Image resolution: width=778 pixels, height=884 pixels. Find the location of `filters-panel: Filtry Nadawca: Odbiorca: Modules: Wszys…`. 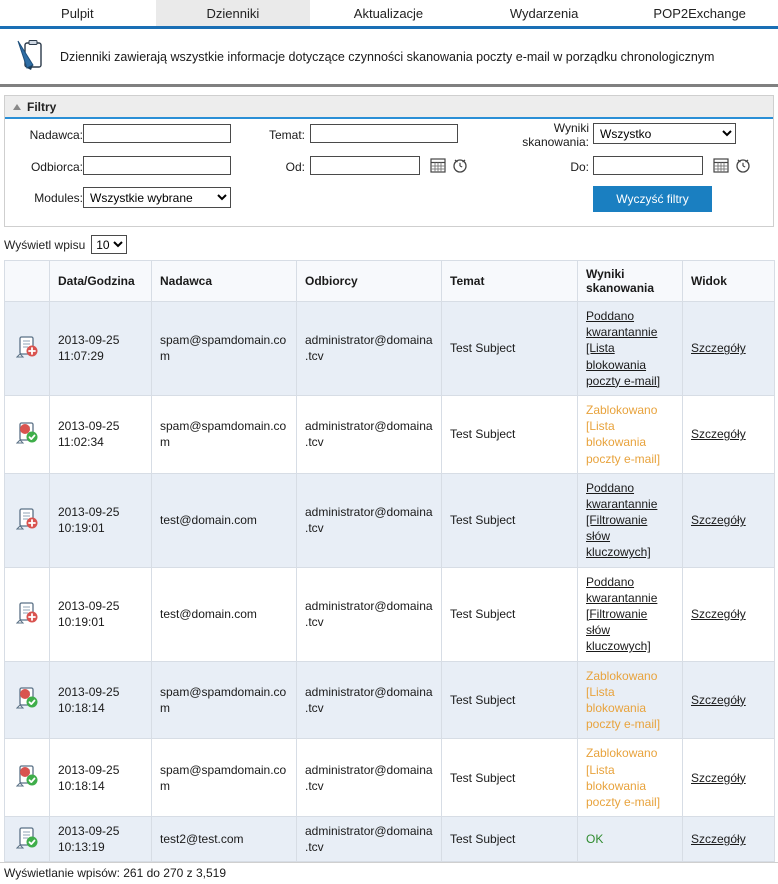

filters-panel: Filtry Nadawca: Odbiorca: Modules: Wszys… is located at coordinates (389, 161).